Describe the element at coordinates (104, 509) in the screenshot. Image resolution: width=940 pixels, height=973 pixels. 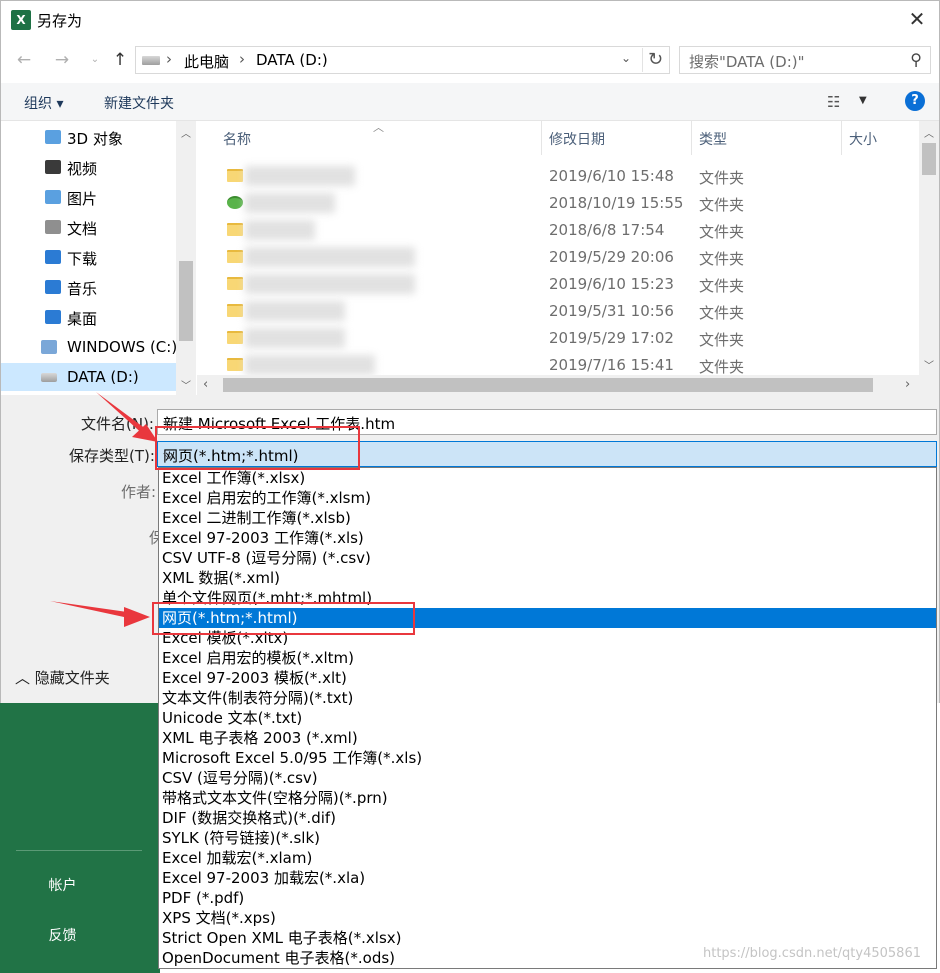
I see `annotation-arrows` at that location.